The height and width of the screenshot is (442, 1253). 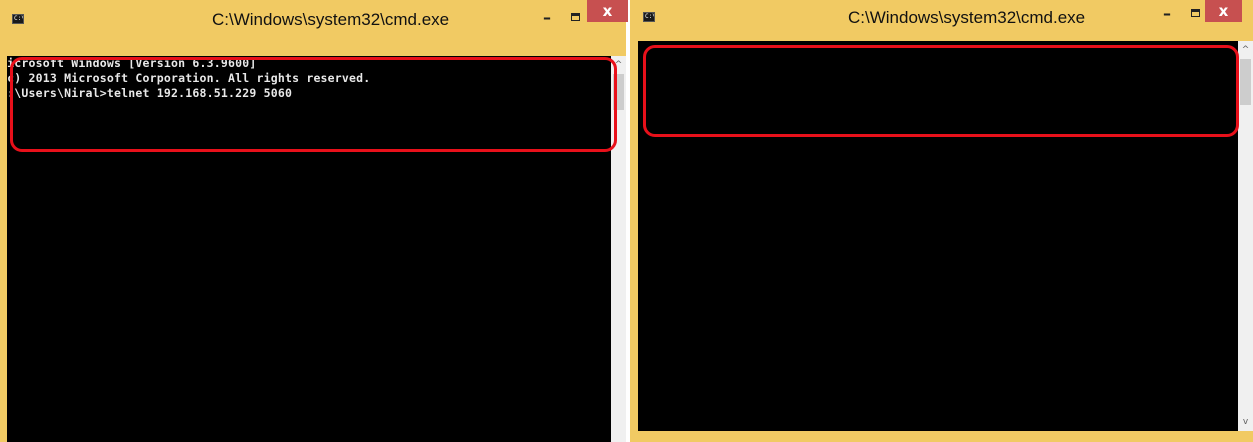 I want to click on console-line: Microsoft Windows [Version 6.3.9600], so click(x=132, y=63).